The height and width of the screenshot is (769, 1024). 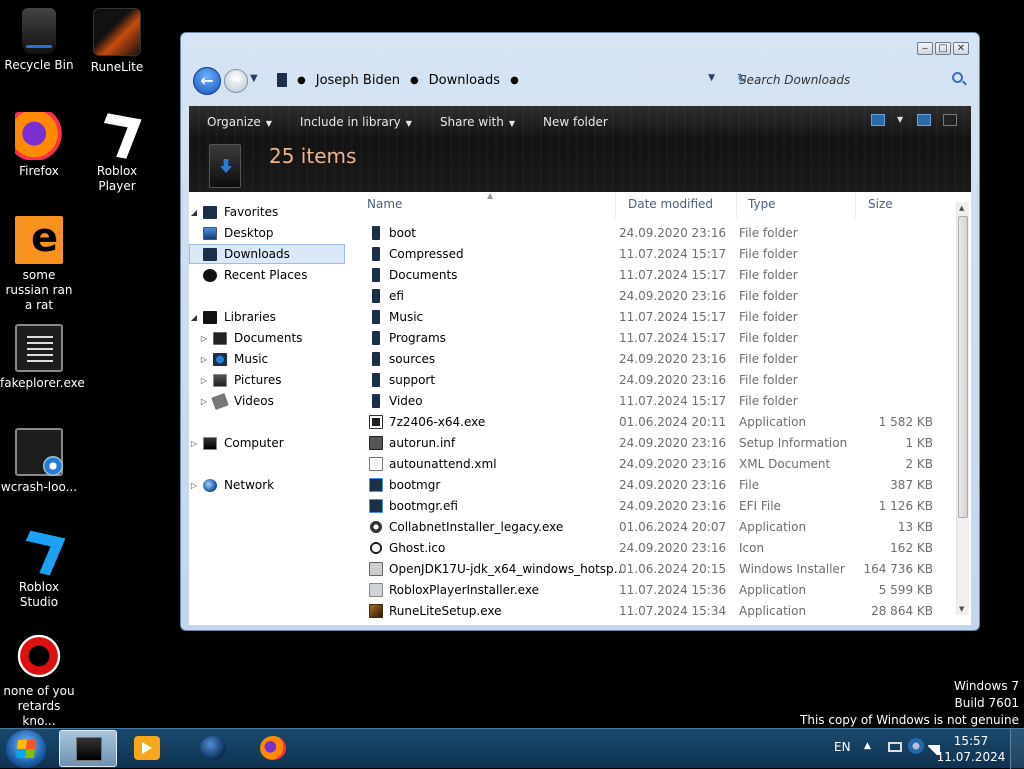 I want to click on desktop-icon-roblox-studio: Roblox Studio, so click(x=39, y=569).